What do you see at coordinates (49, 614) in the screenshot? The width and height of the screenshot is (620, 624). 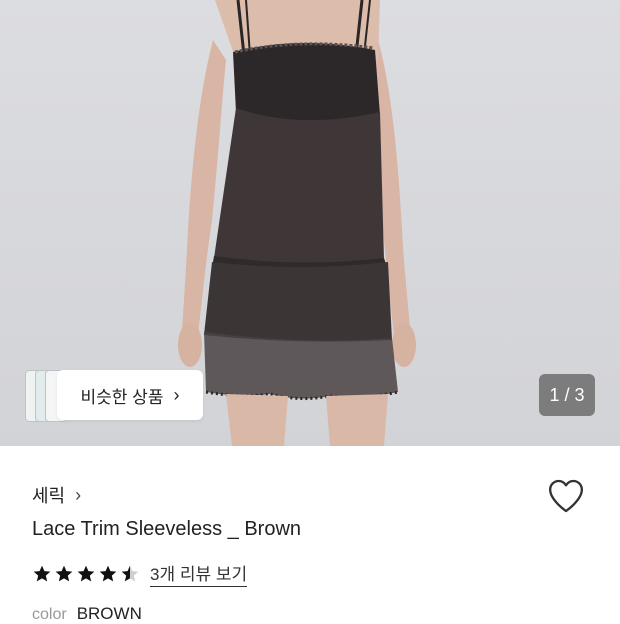 I see `color-label: color` at bounding box center [49, 614].